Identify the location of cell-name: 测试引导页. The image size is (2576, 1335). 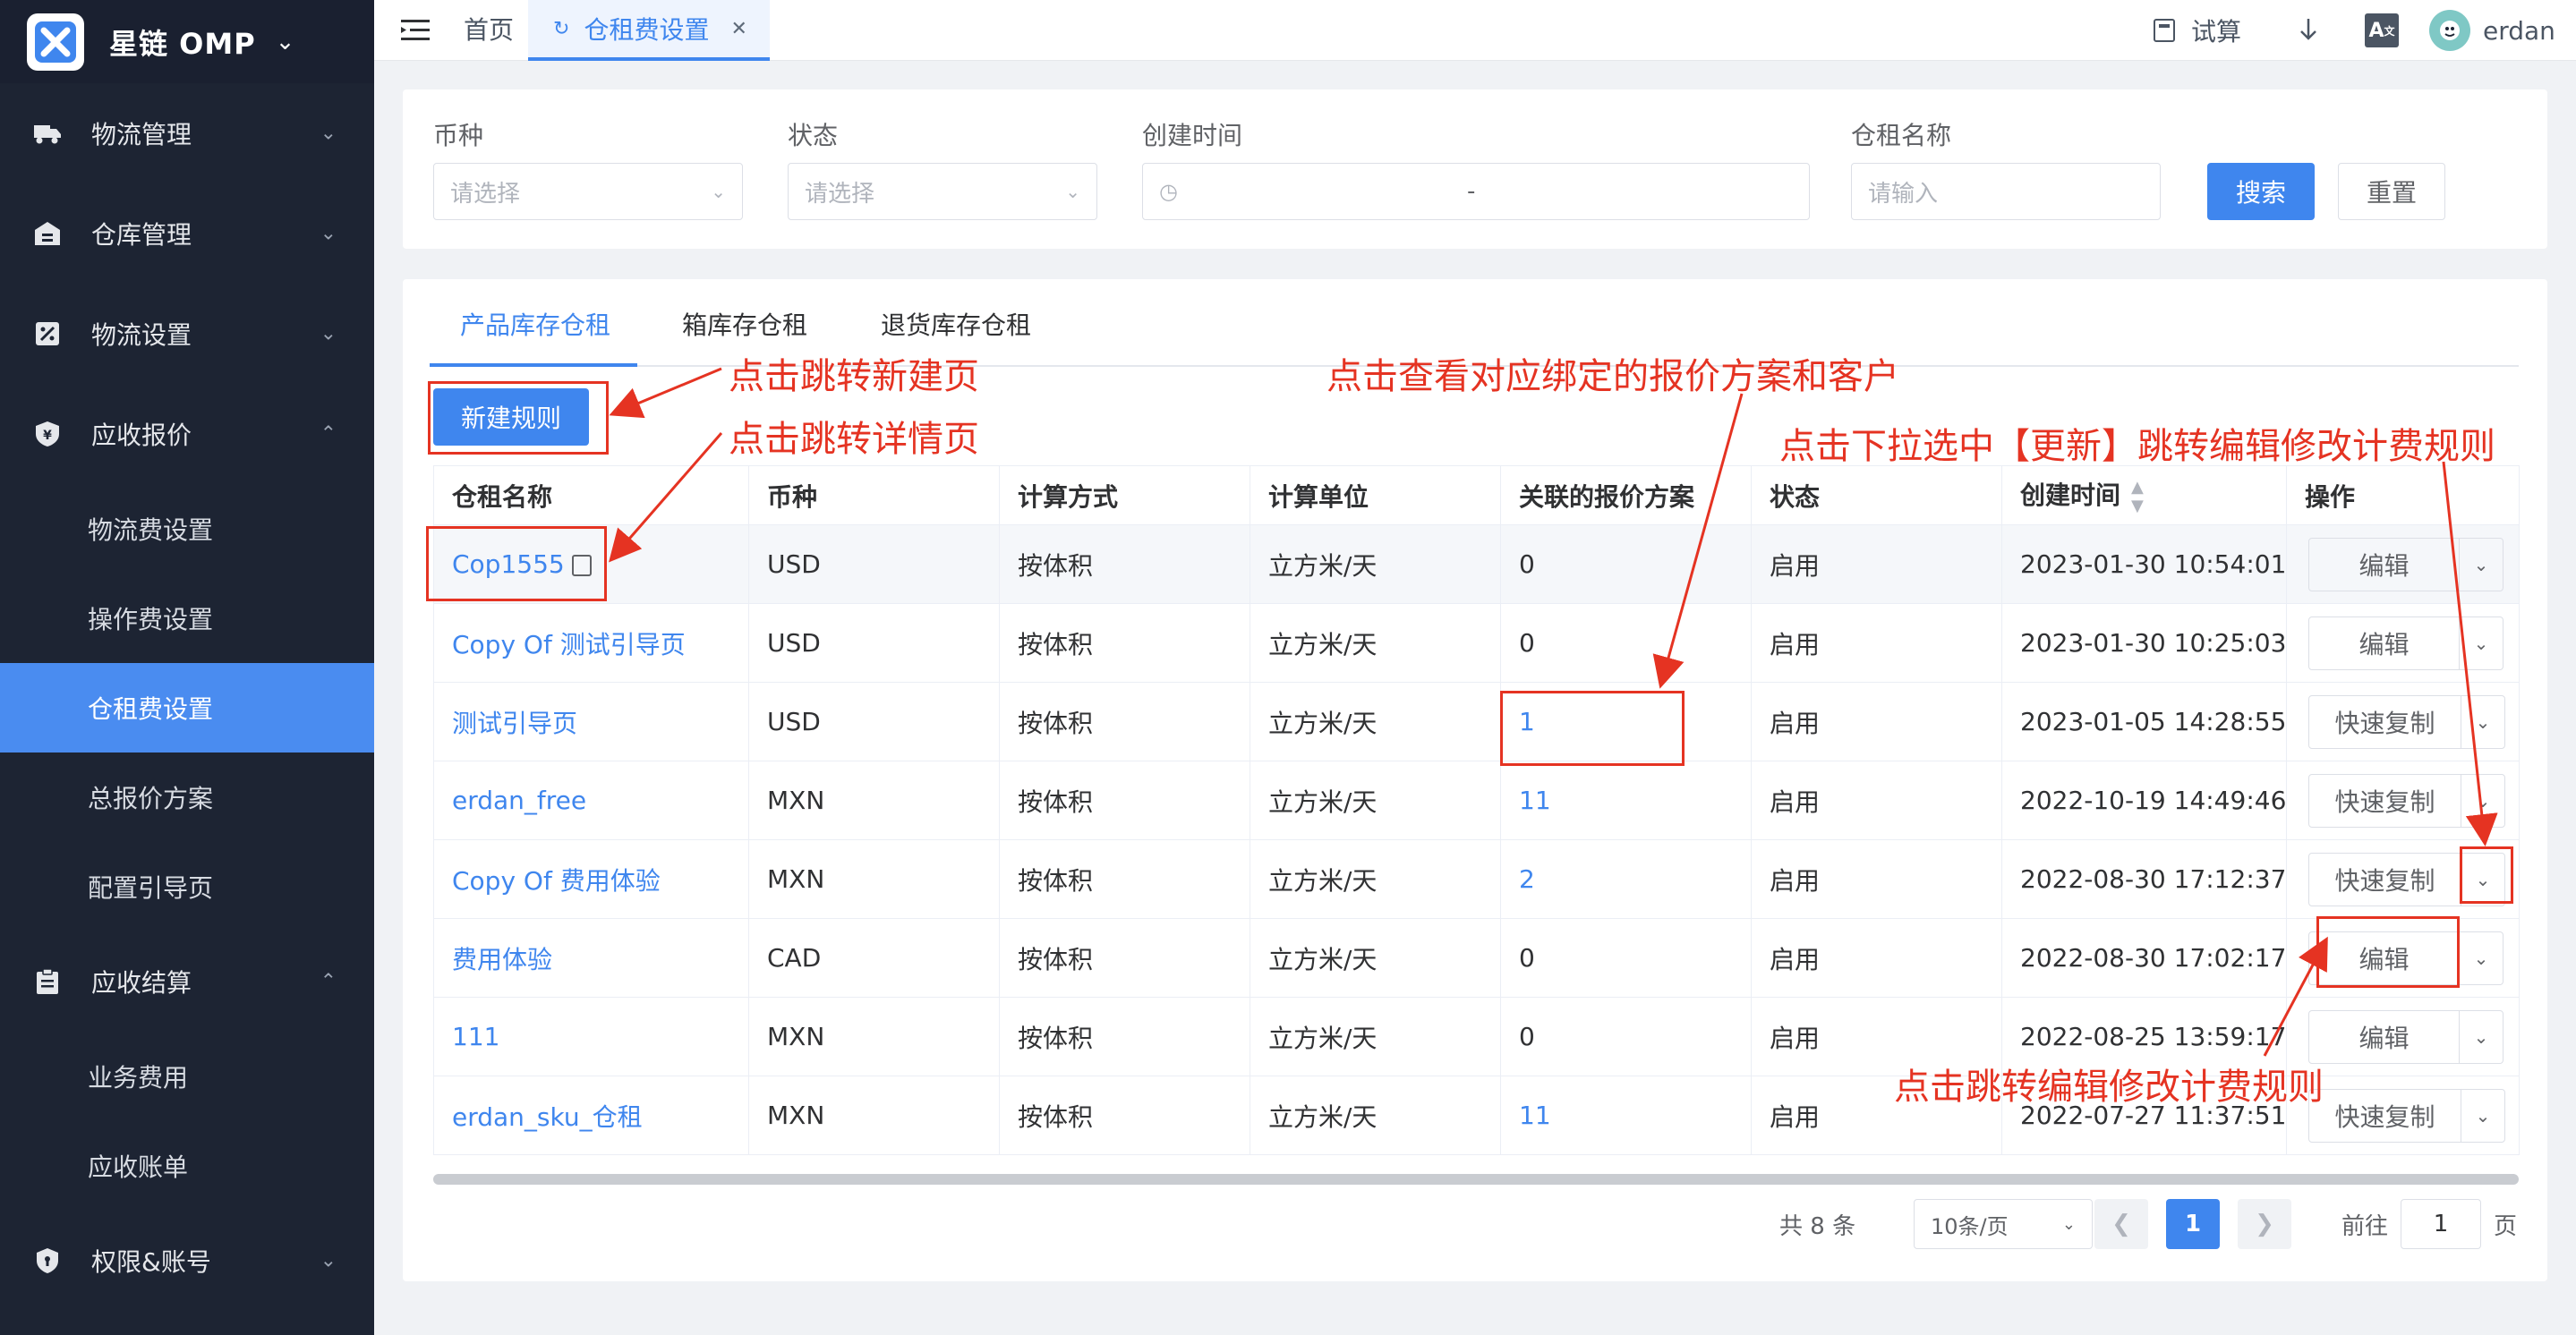
(591, 721).